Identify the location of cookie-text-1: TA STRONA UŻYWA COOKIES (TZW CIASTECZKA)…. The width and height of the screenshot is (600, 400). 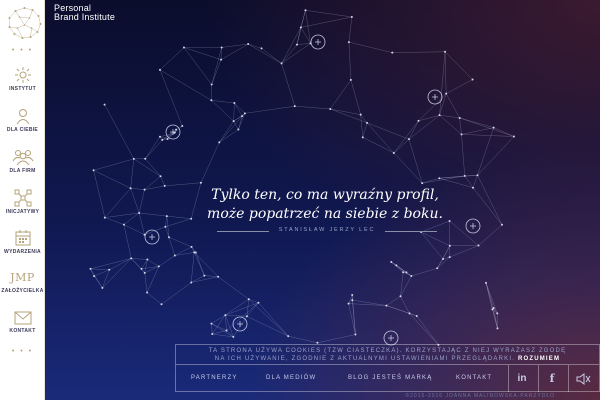
(387, 351).